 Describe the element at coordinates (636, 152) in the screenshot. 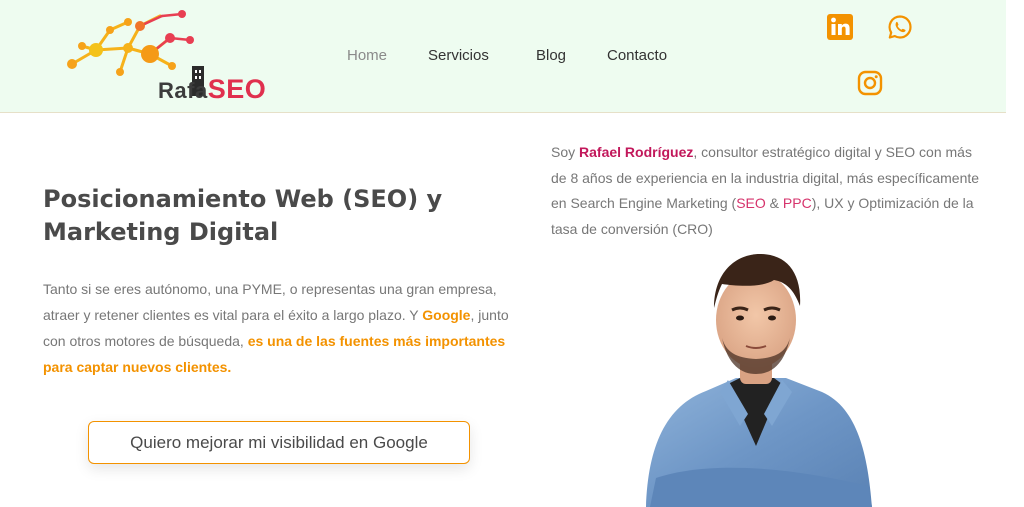

I see `bio-name: Rafael Rodríguez` at that location.